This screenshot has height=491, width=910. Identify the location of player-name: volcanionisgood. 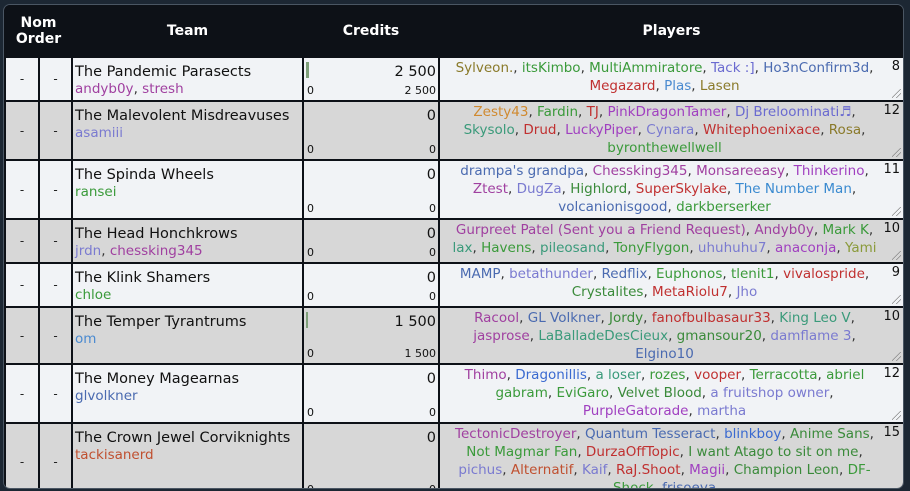
(612, 207).